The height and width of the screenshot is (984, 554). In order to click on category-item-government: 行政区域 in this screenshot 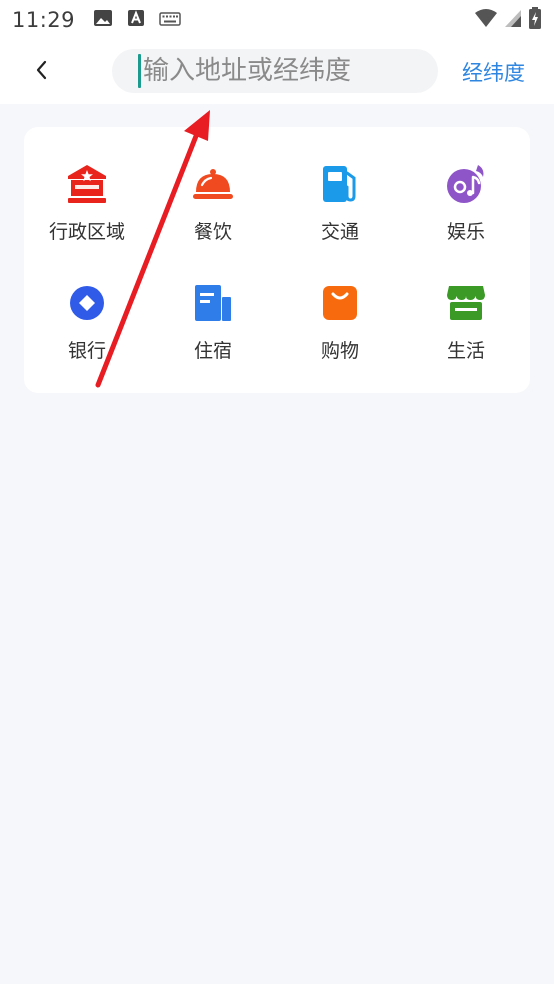, I will do `click(87, 218)`.